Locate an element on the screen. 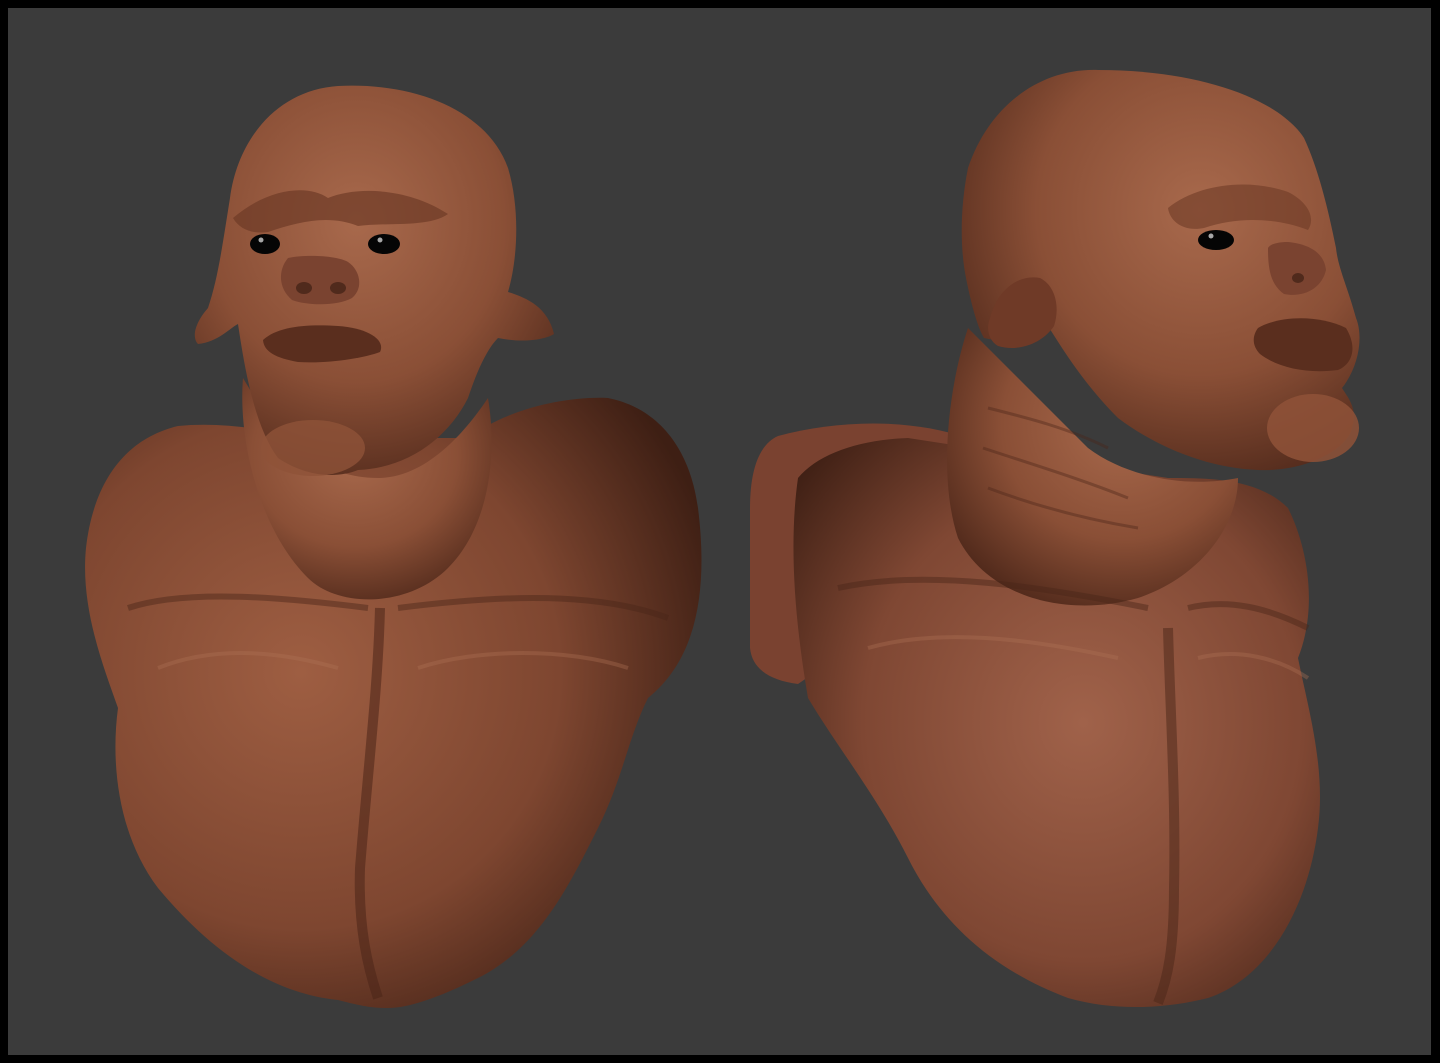 The height and width of the screenshot is (1063, 1440). nose-left is located at coordinates (320, 280).